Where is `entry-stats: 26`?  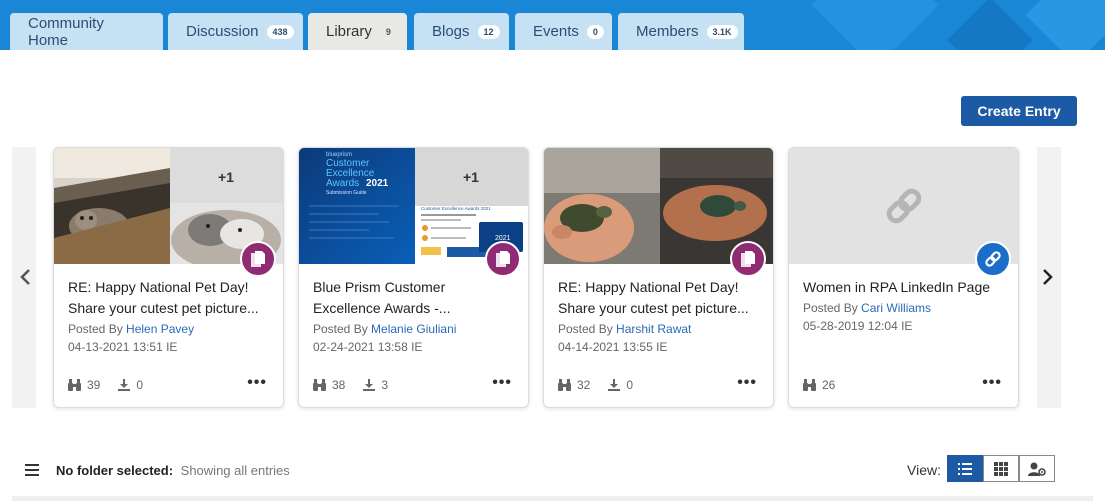 entry-stats: 26 is located at coordinates (828, 385).